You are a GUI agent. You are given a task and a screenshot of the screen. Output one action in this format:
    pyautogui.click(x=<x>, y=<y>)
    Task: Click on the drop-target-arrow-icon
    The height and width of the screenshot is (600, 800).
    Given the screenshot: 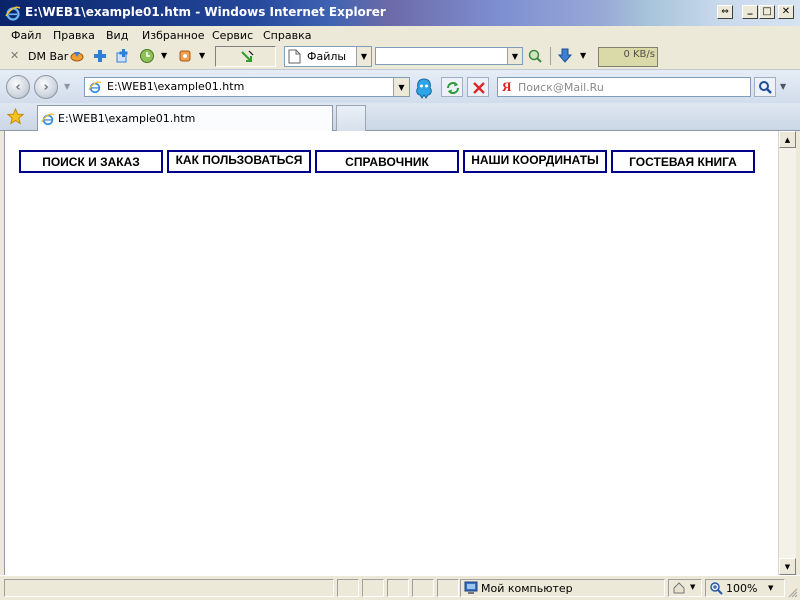 What is the action you would take?
    pyautogui.click(x=247, y=56)
    